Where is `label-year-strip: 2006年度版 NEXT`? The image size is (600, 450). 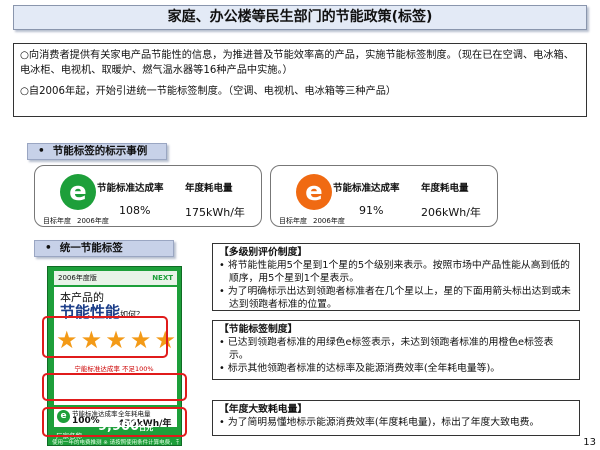 label-year-strip: 2006年度版 NEXT is located at coordinates (115, 278).